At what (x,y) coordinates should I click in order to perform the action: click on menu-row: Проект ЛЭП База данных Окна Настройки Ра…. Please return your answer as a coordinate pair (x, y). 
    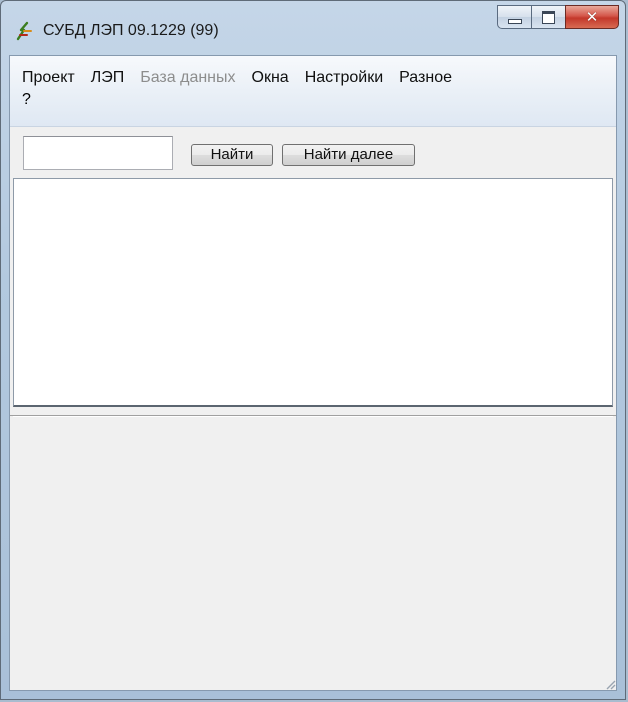
    Looking at the image, I should click on (237, 78).